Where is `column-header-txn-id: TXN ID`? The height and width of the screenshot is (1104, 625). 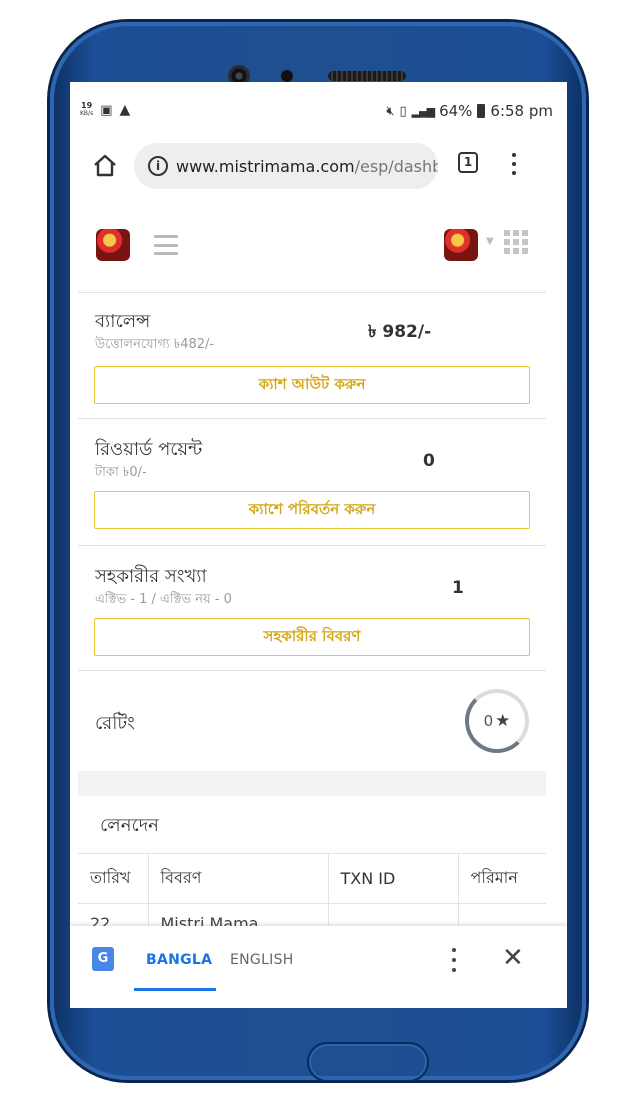 column-header-txn-id: TXN ID is located at coordinates (393, 878).